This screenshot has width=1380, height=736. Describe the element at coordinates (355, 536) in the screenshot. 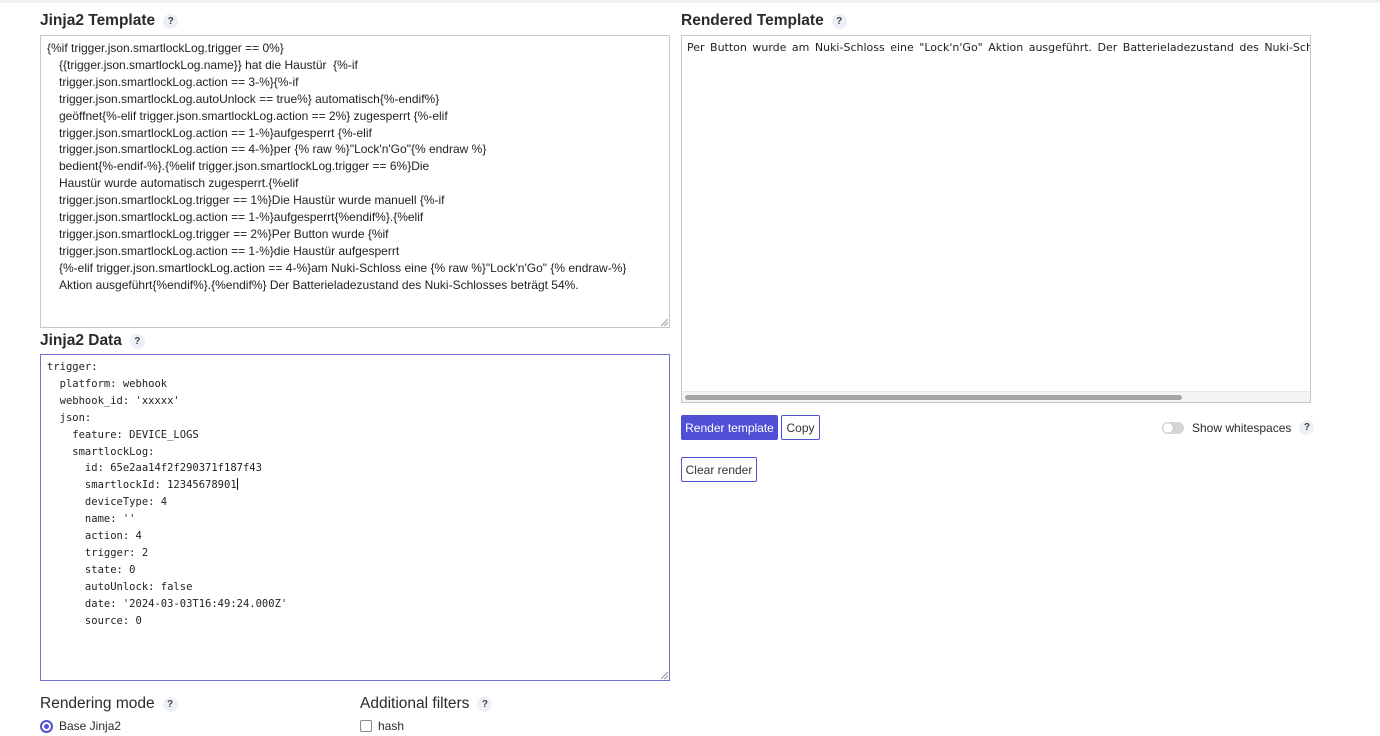

I see `data-line: action: 4` at that location.